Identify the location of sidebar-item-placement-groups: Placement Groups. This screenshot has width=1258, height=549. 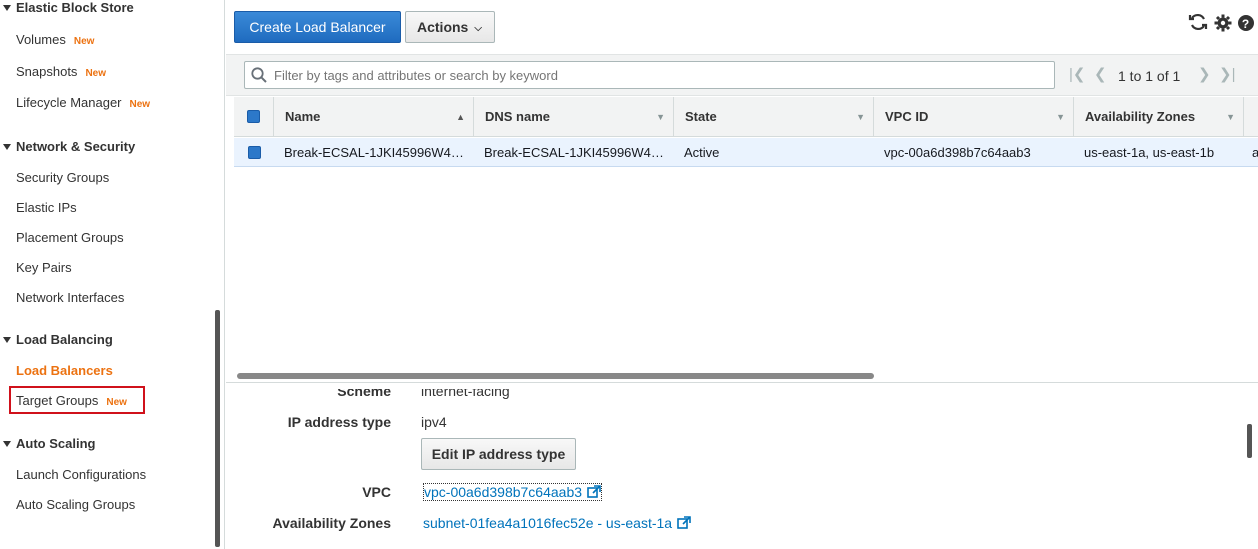
(70, 237).